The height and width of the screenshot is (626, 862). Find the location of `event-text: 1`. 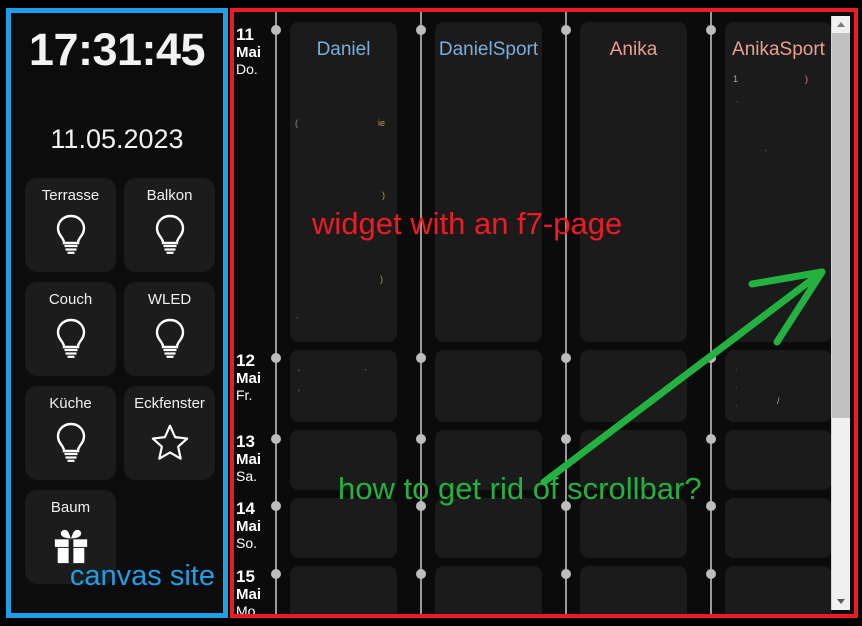

event-text: 1 is located at coordinates (736, 79).